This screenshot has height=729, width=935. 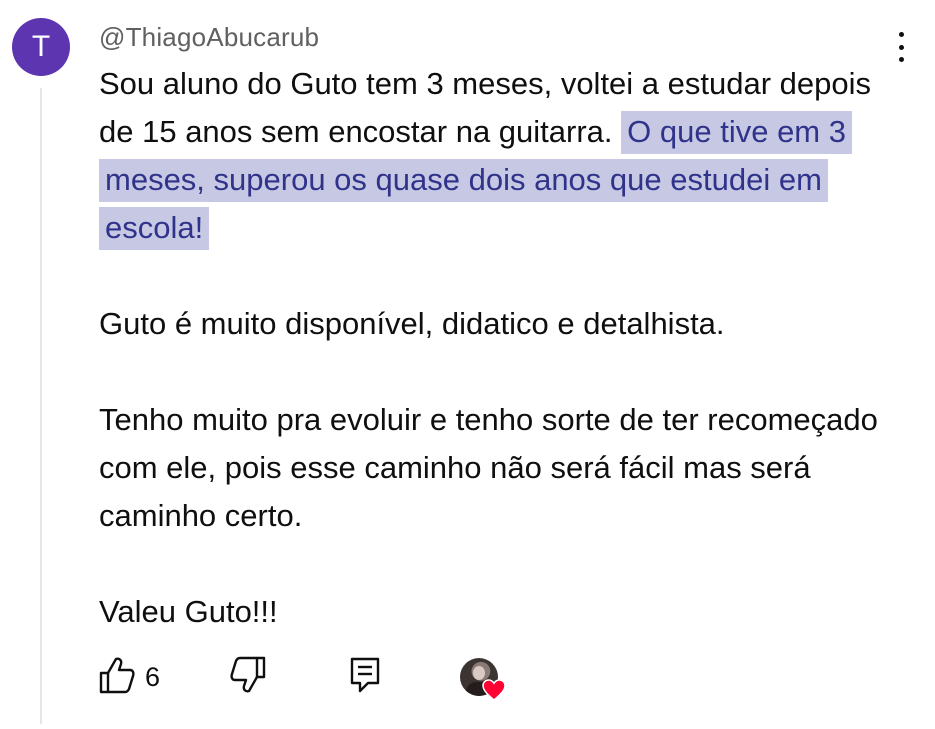 What do you see at coordinates (901, 47) in the screenshot?
I see `more-vert-icon` at bounding box center [901, 47].